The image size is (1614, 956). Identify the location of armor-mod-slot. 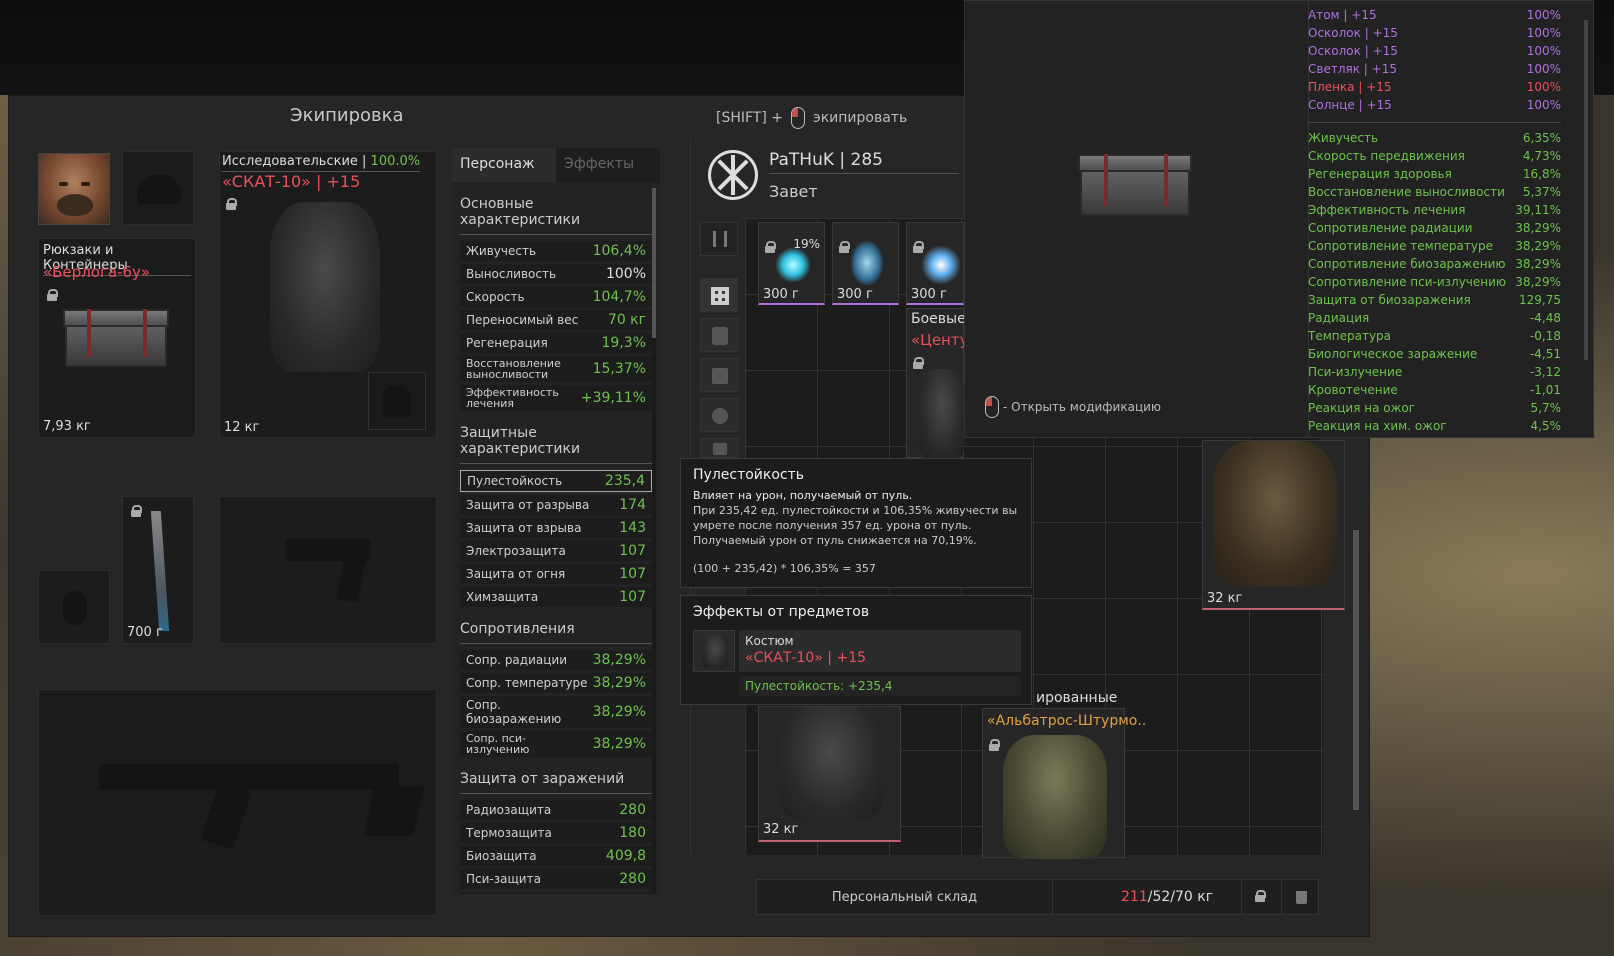
(397, 401).